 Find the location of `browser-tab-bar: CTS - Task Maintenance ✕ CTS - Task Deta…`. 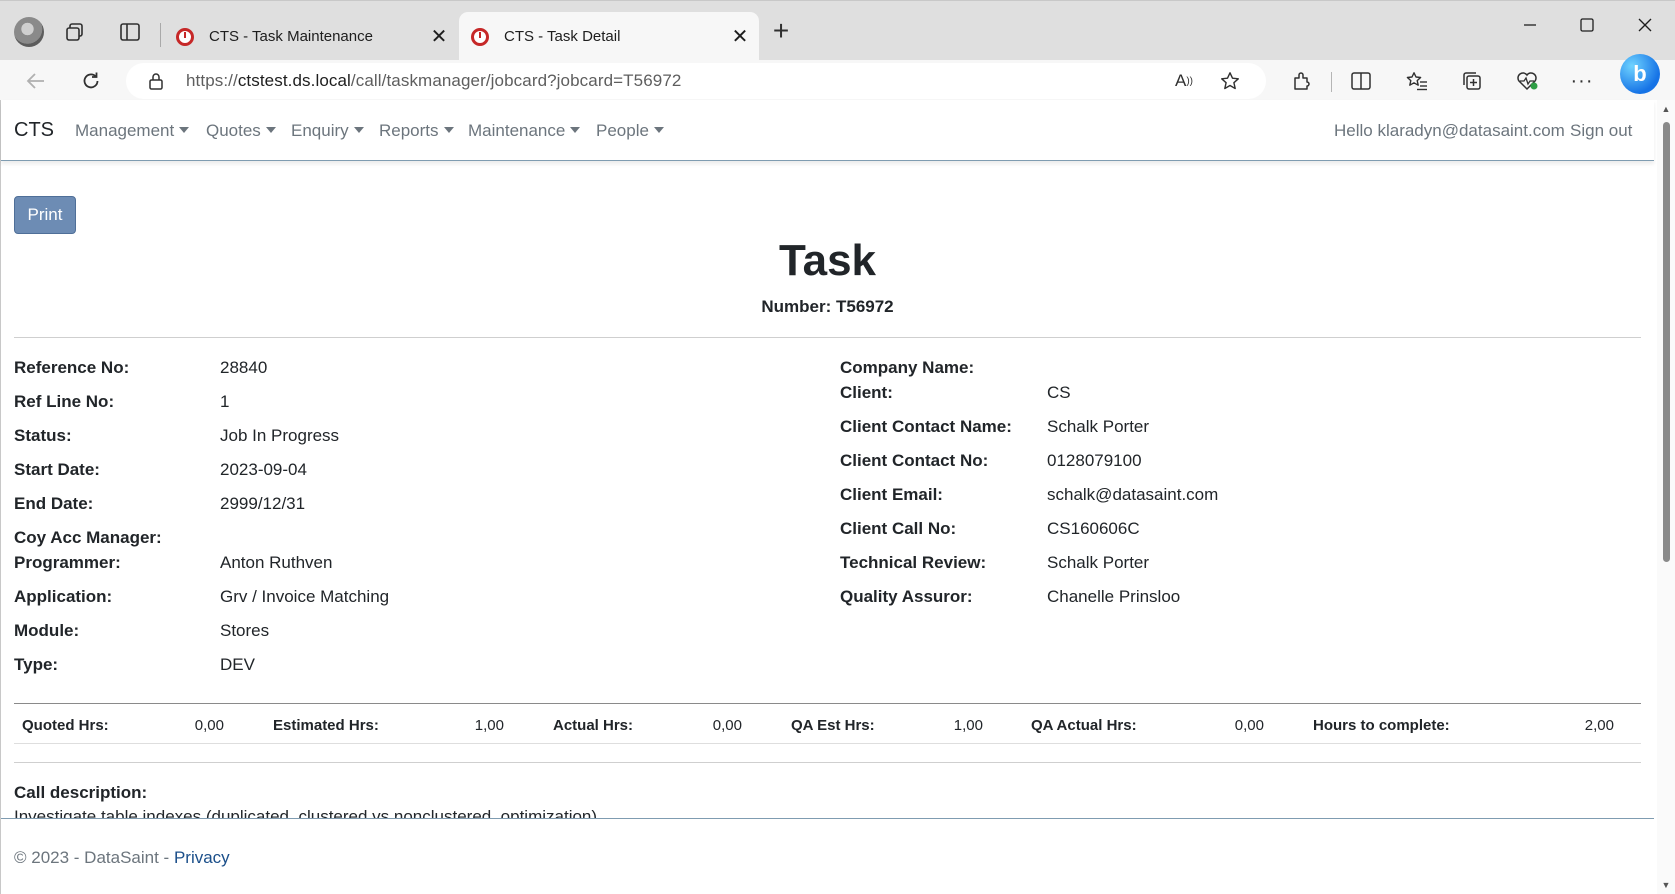

browser-tab-bar: CTS - Task Maintenance ✕ CTS - Task Deta… is located at coordinates (837, 30).